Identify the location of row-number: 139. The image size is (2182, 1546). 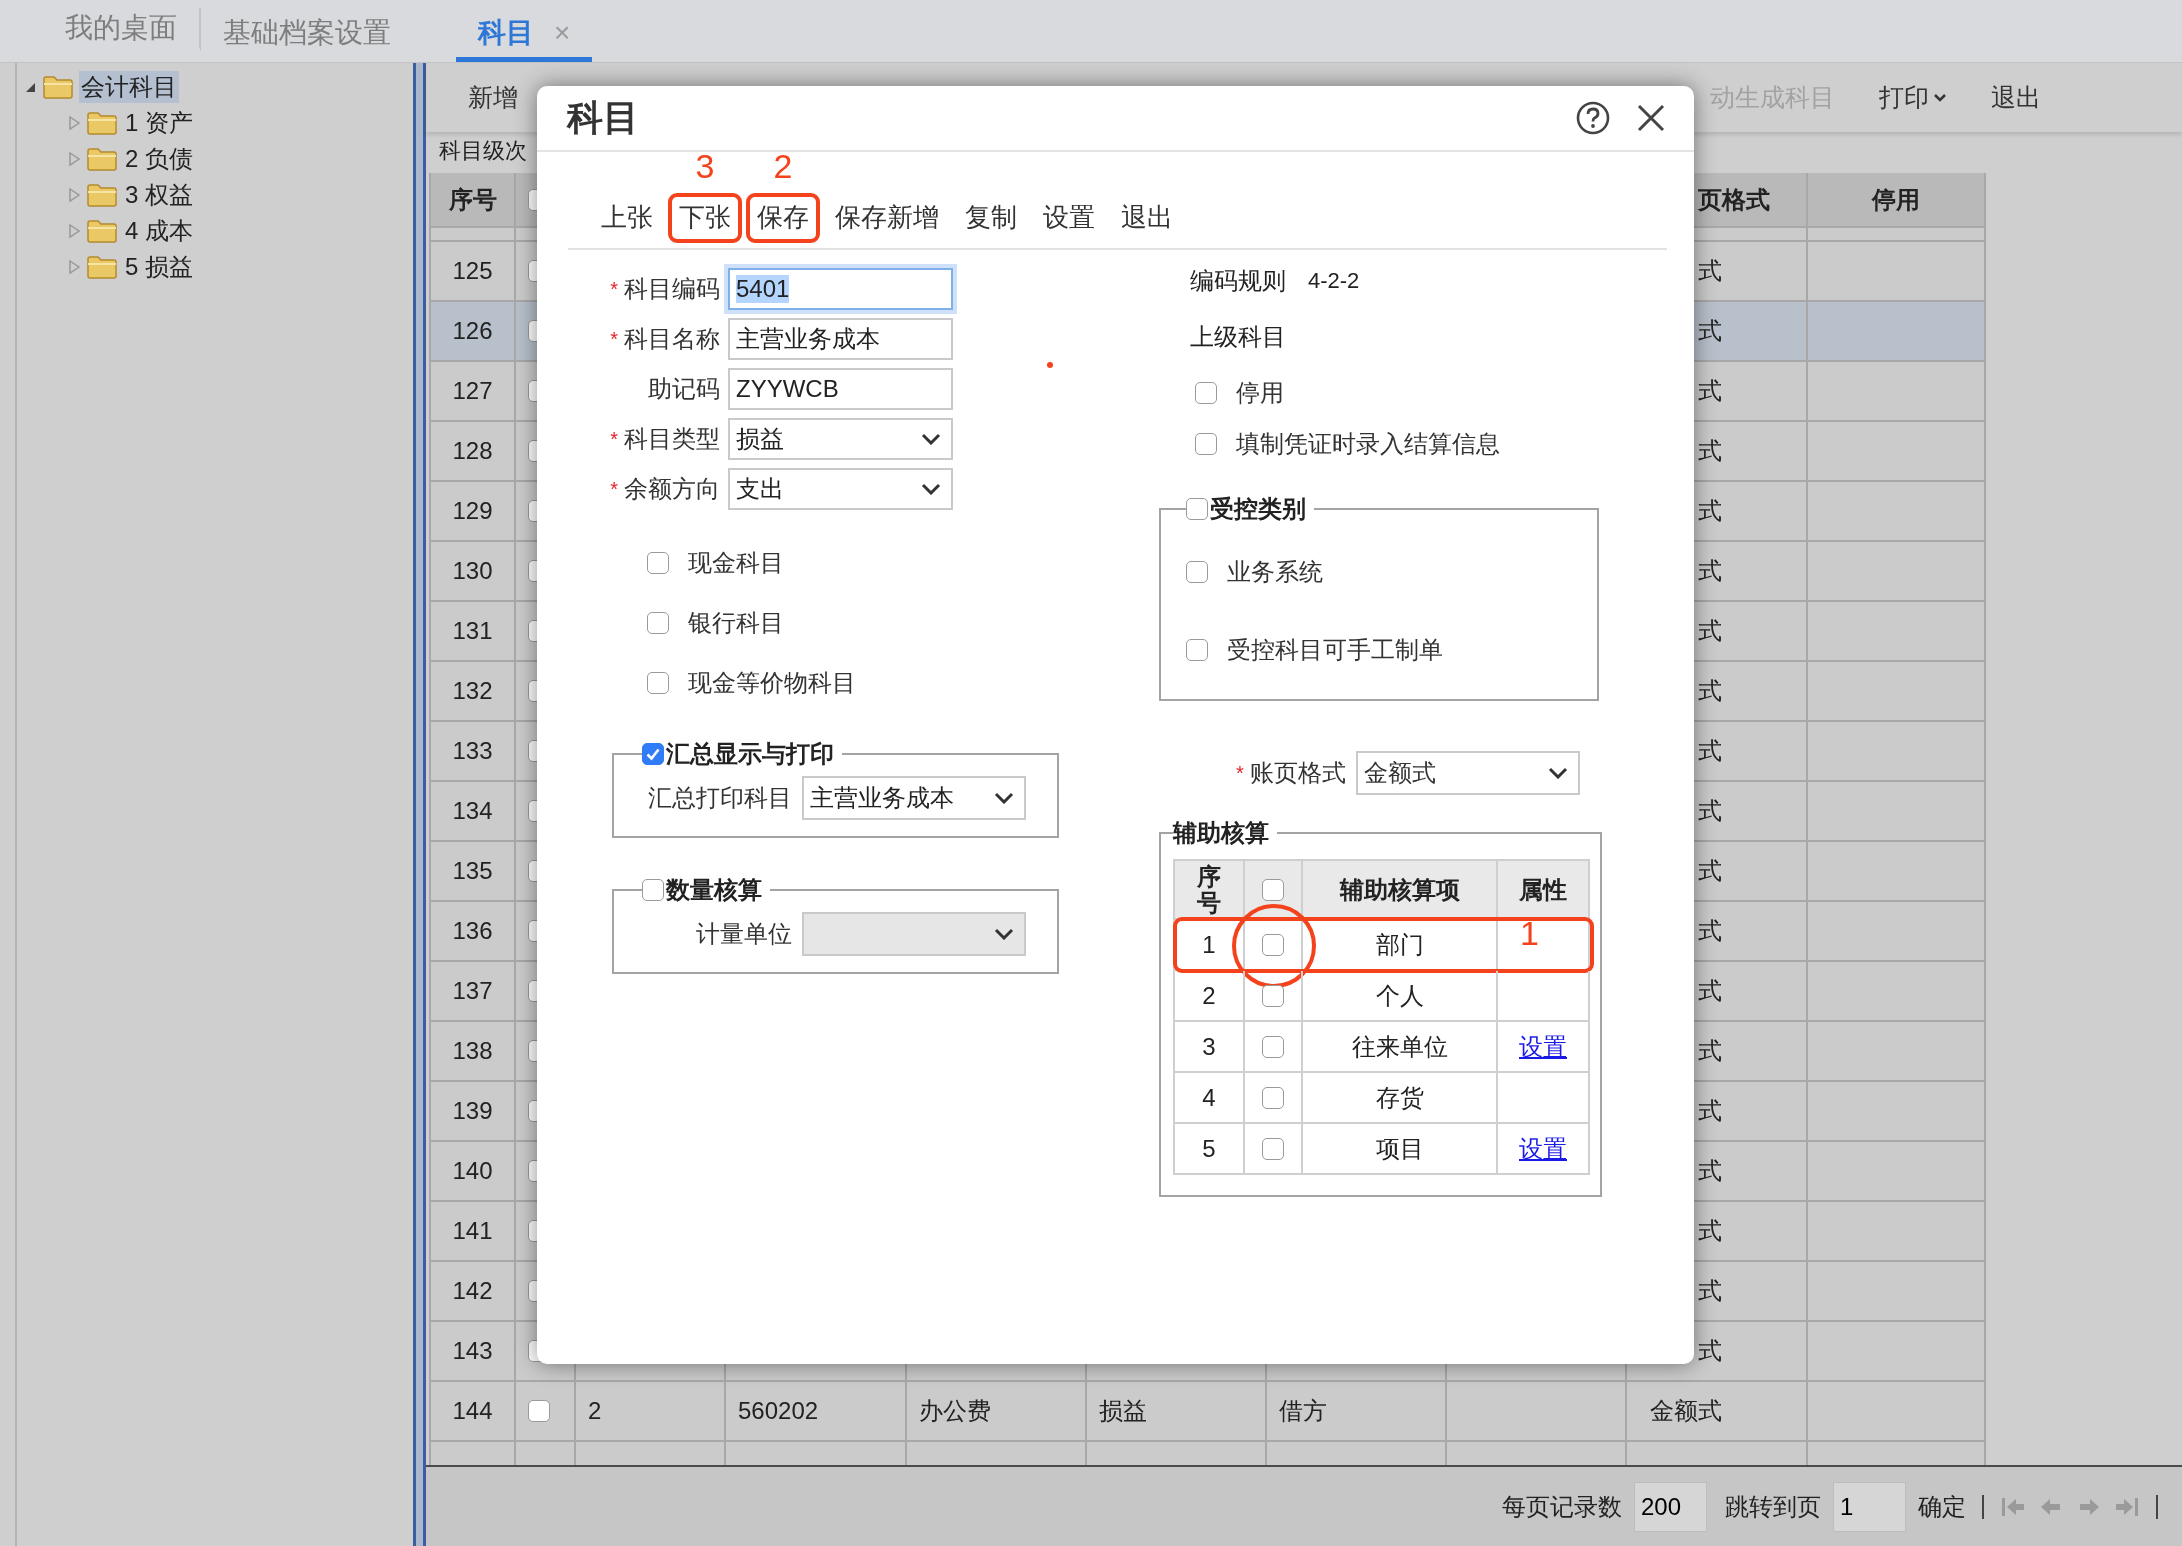
(472, 1111).